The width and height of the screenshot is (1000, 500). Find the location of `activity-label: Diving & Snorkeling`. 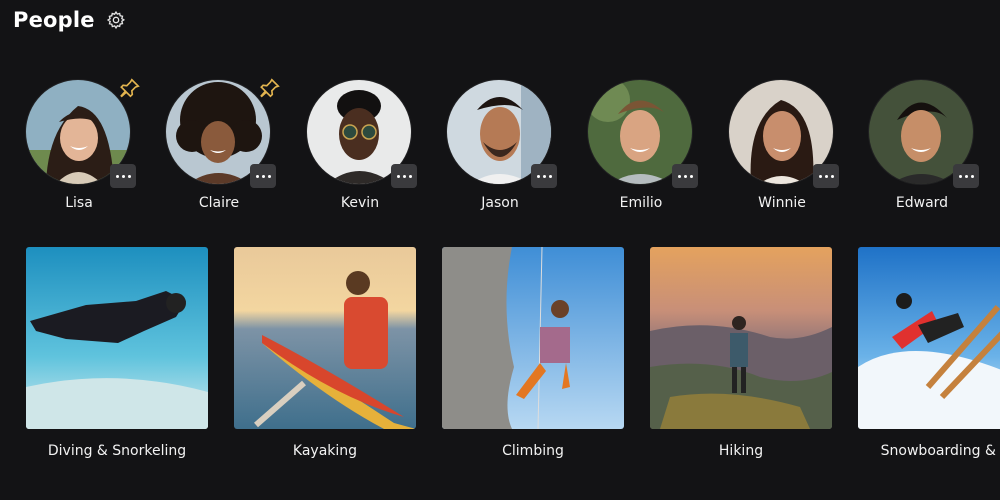

activity-label: Diving & Snorkeling is located at coordinates (117, 451).